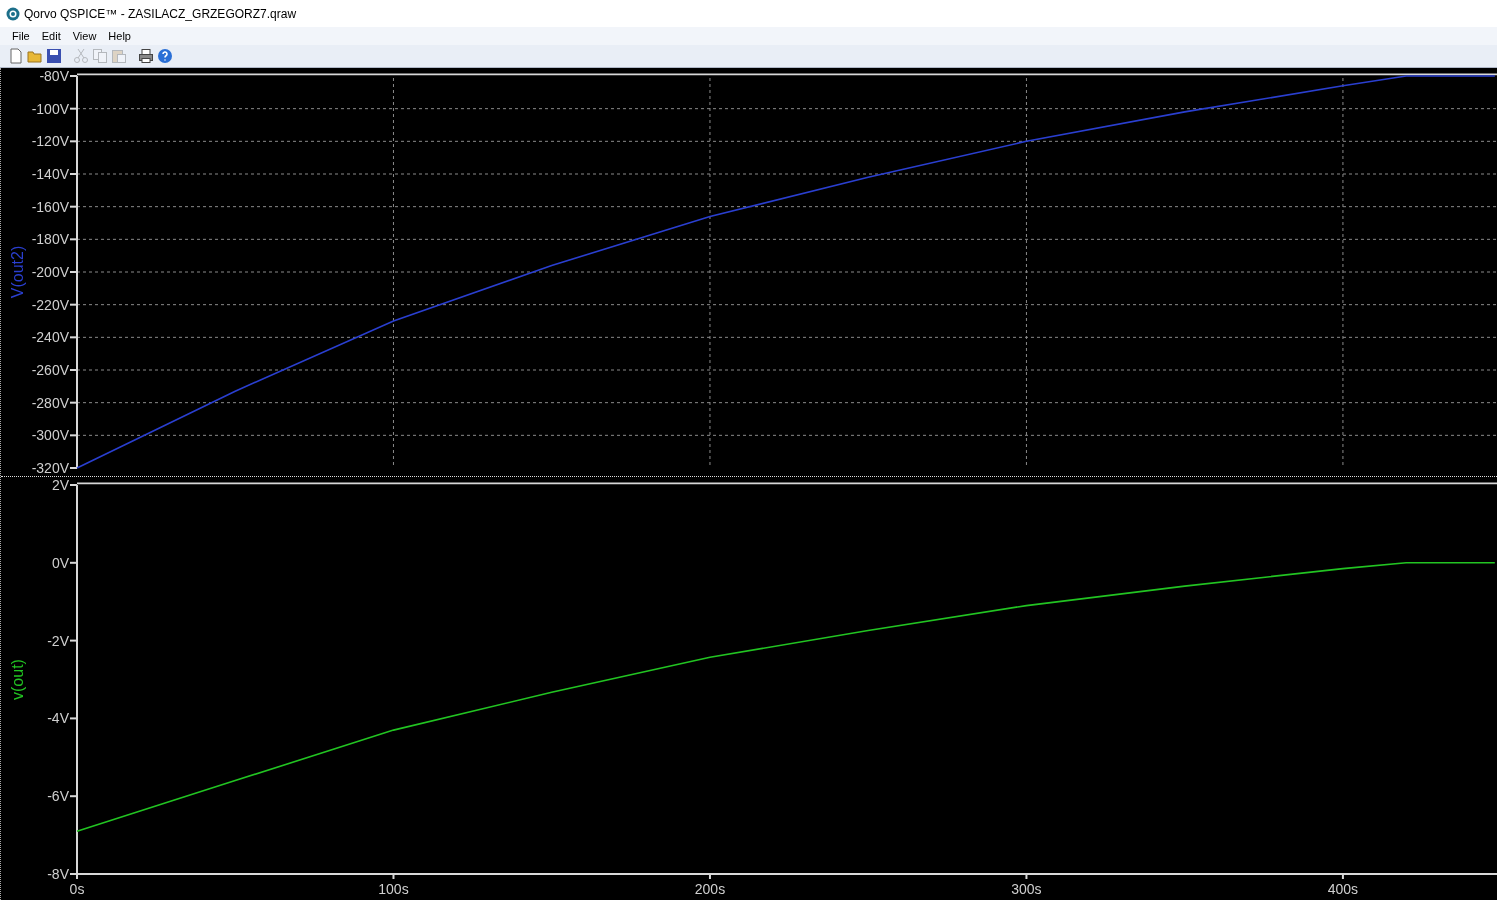 Image resolution: width=1497 pixels, height=900 pixels. I want to click on y-axis-label: -8V, so click(58, 874).